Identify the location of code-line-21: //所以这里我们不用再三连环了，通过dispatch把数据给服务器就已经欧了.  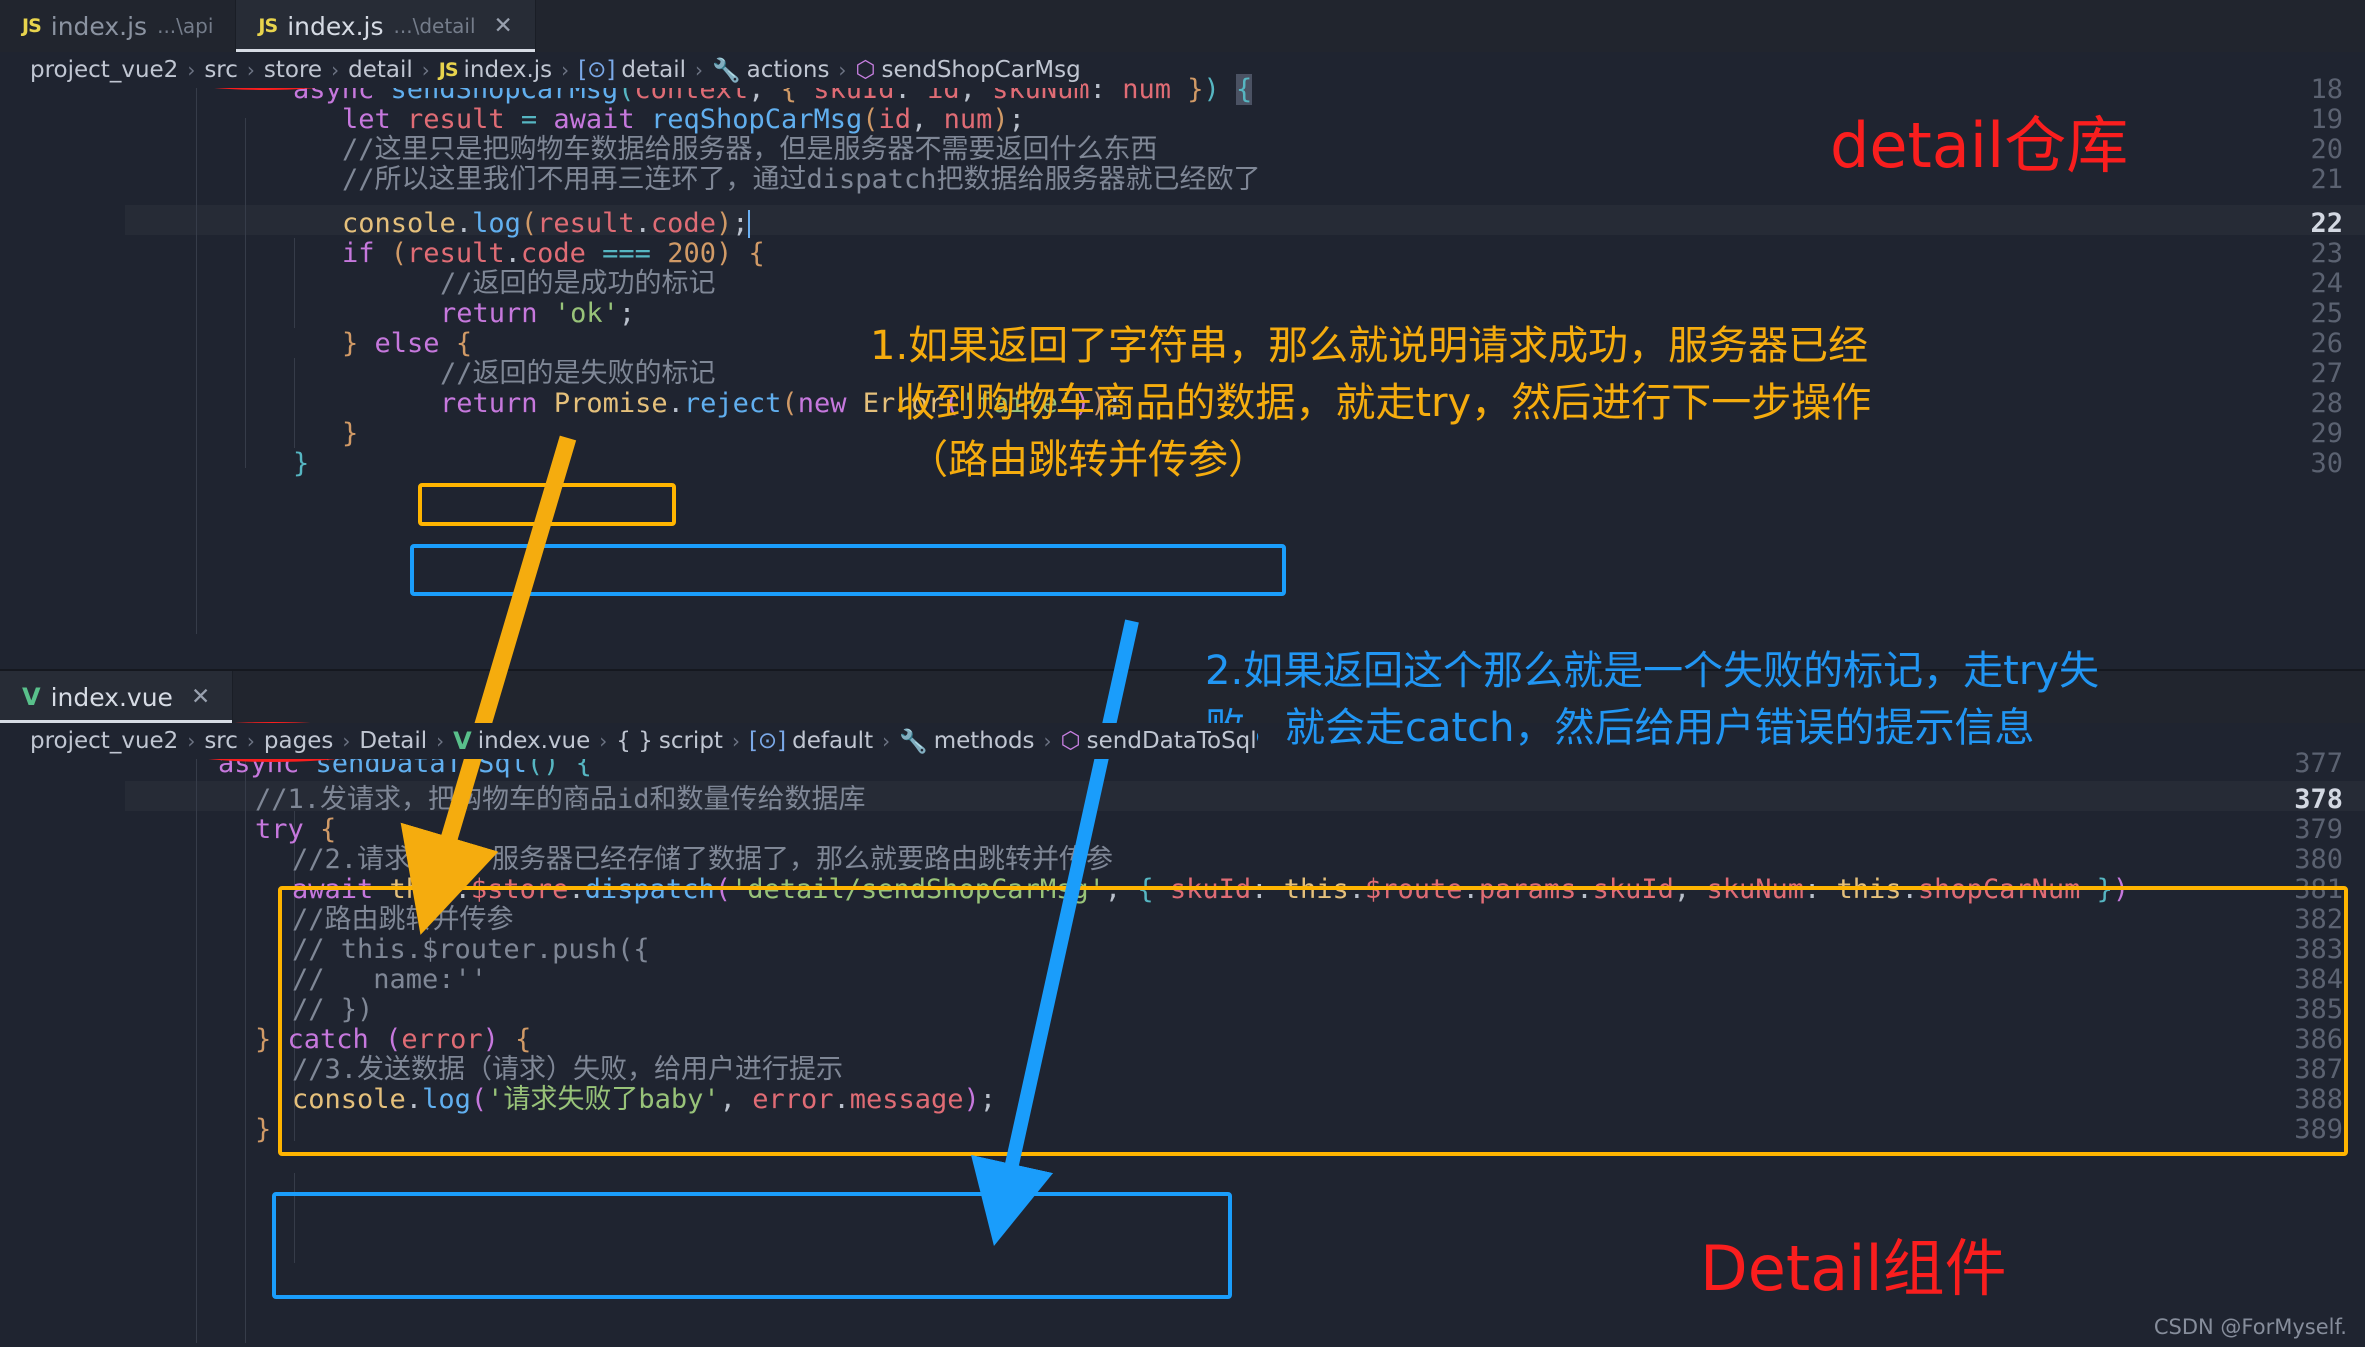
(801, 179).